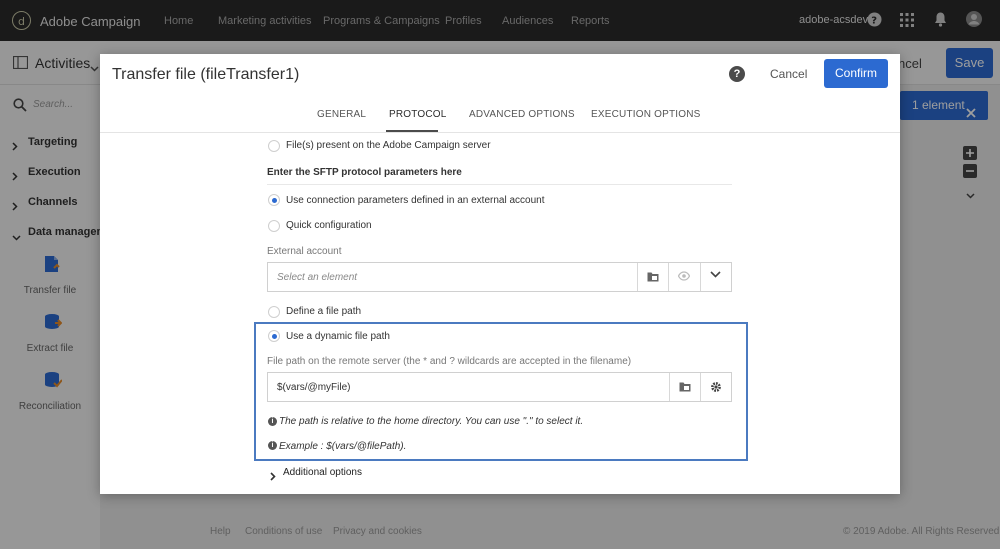  Describe the element at coordinates (364, 172) in the screenshot. I see `sftp-parameters-heading: Enter the SFTP protocol parameters here` at that location.